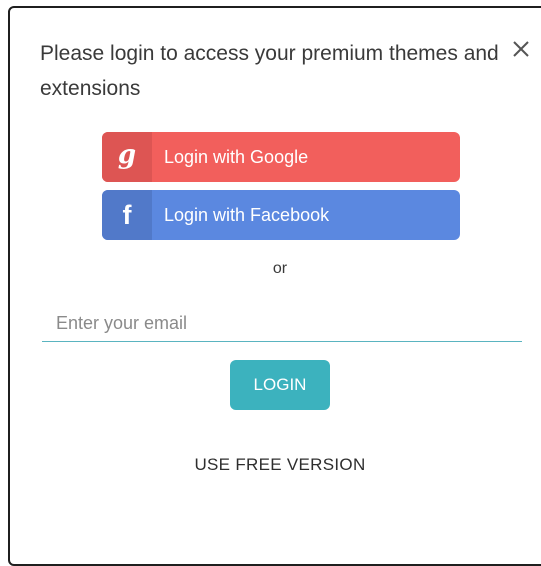 This screenshot has height=566, width=541. I want to click on login-with-facebook-button: f Login with Facebook, so click(281, 215).